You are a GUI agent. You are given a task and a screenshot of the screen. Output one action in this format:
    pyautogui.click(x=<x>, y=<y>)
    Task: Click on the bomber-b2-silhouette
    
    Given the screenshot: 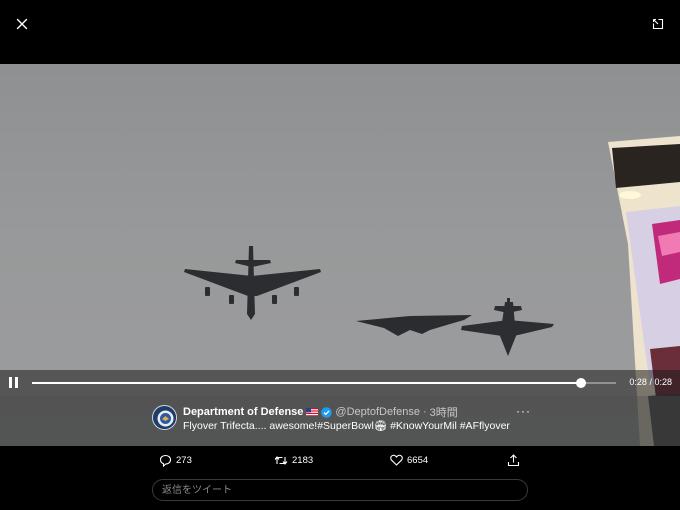 What is the action you would take?
    pyautogui.click(x=414, y=325)
    